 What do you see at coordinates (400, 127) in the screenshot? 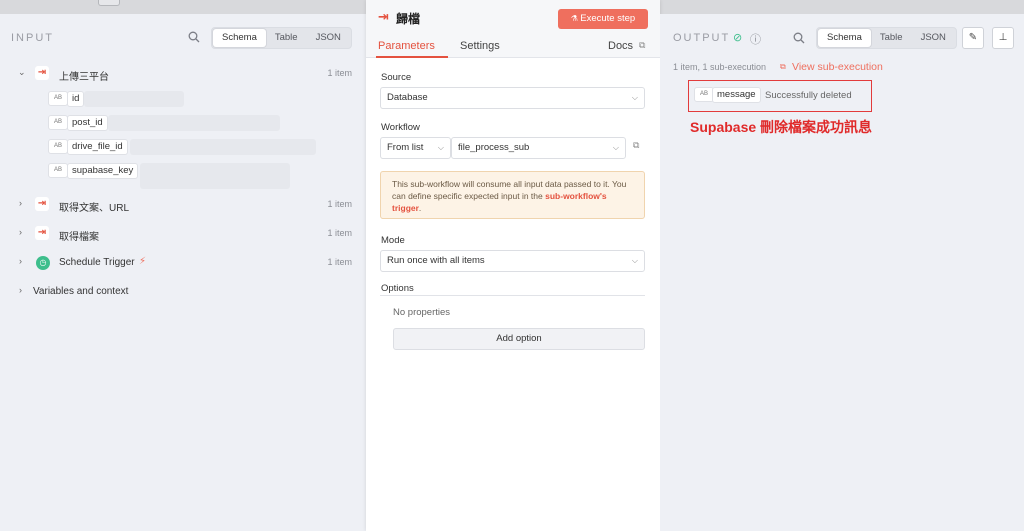
I see `workflow-label: Workflow` at bounding box center [400, 127].